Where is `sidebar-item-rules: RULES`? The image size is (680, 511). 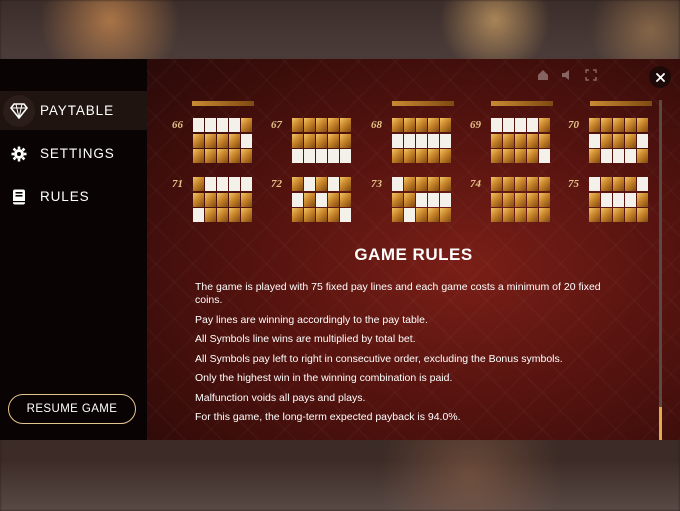
sidebar-item-rules: RULES is located at coordinates (73, 196).